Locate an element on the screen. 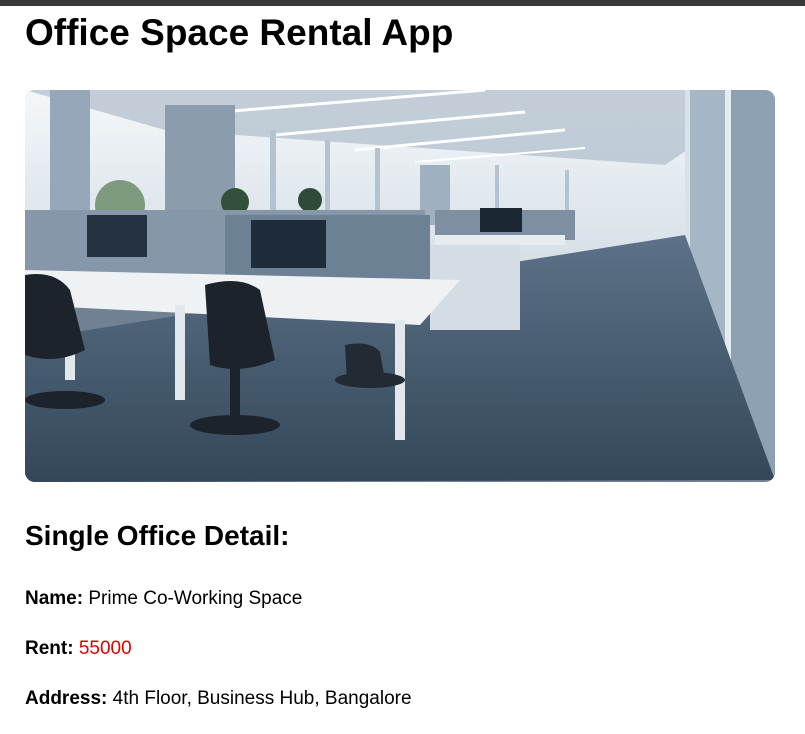 The image size is (805, 734). address-value: 4th Floor, Business Hub, Bangalore is located at coordinates (262, 698).